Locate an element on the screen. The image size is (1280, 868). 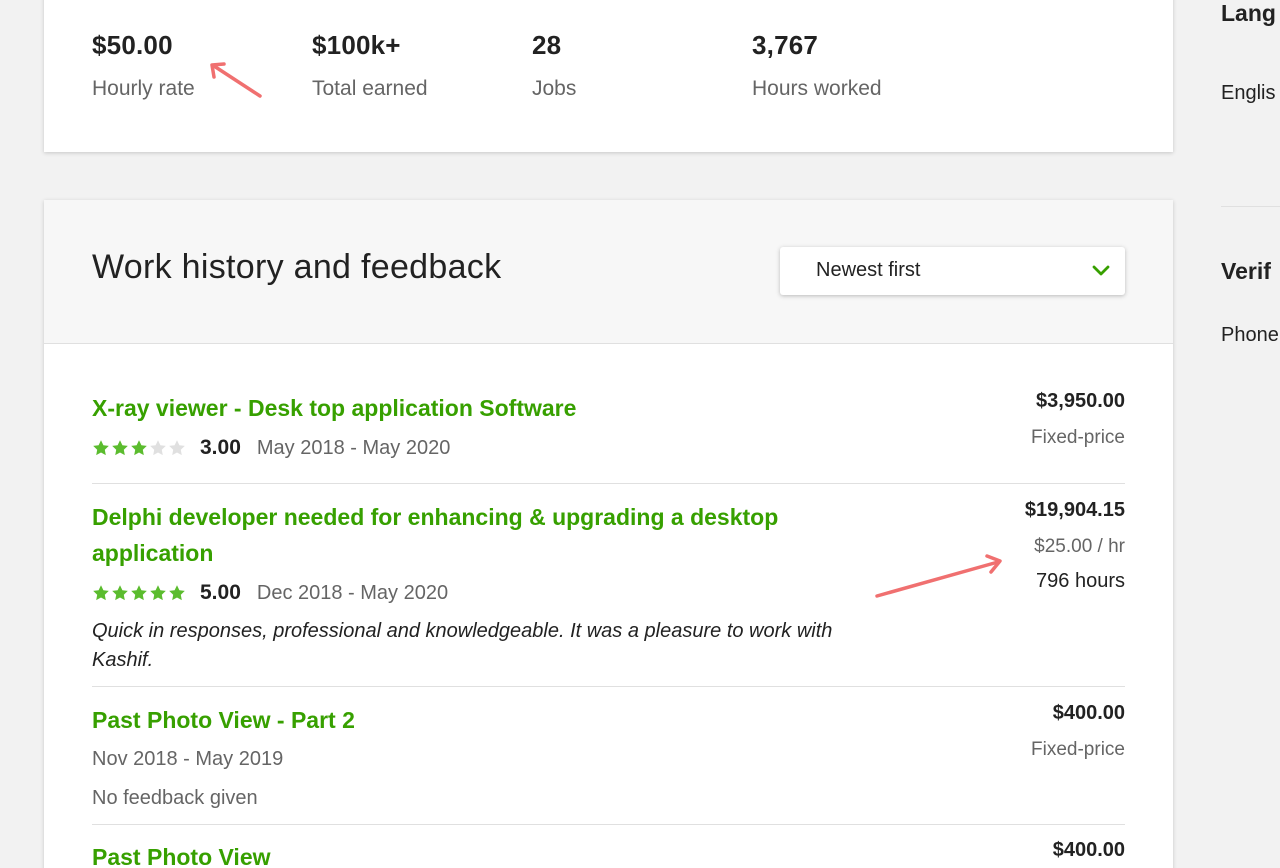
job-dates: Nov 2018 - May 2019 is located at coordinates (188, 759).